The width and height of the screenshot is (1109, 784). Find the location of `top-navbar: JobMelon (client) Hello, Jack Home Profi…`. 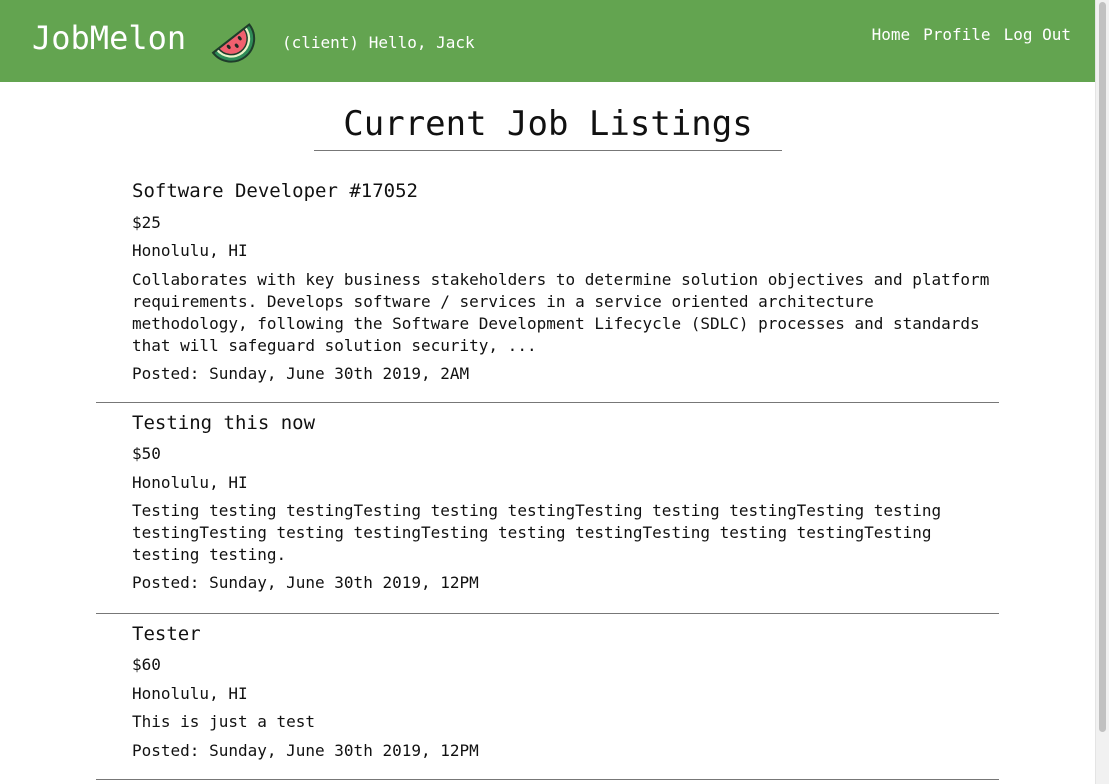

top-navbar: JobMelon (client) Hello, Jack Home Profi… is located at coordinates (547, 41).